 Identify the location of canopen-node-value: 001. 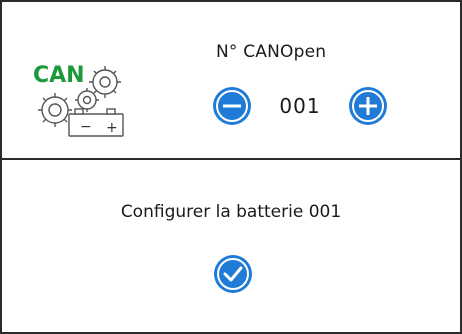
(300, 106).